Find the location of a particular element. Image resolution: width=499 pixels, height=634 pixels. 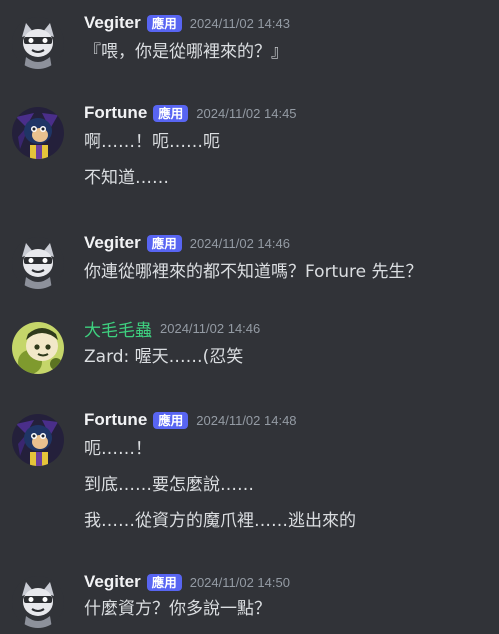

message-text: 『喂，你是從哪裡來的？』 is located at coordinates (186, 52).